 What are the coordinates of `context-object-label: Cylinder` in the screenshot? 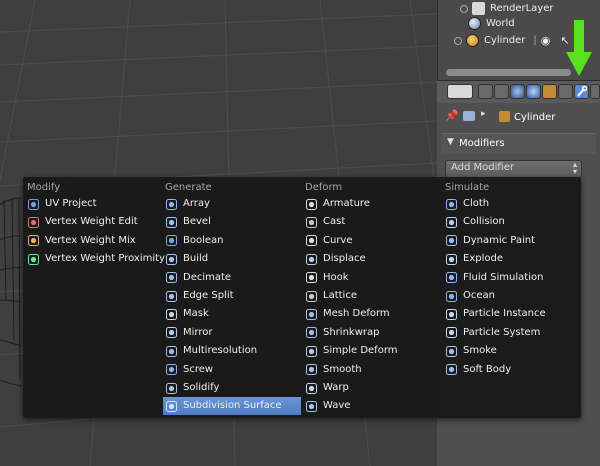 It's located at (535, 117).